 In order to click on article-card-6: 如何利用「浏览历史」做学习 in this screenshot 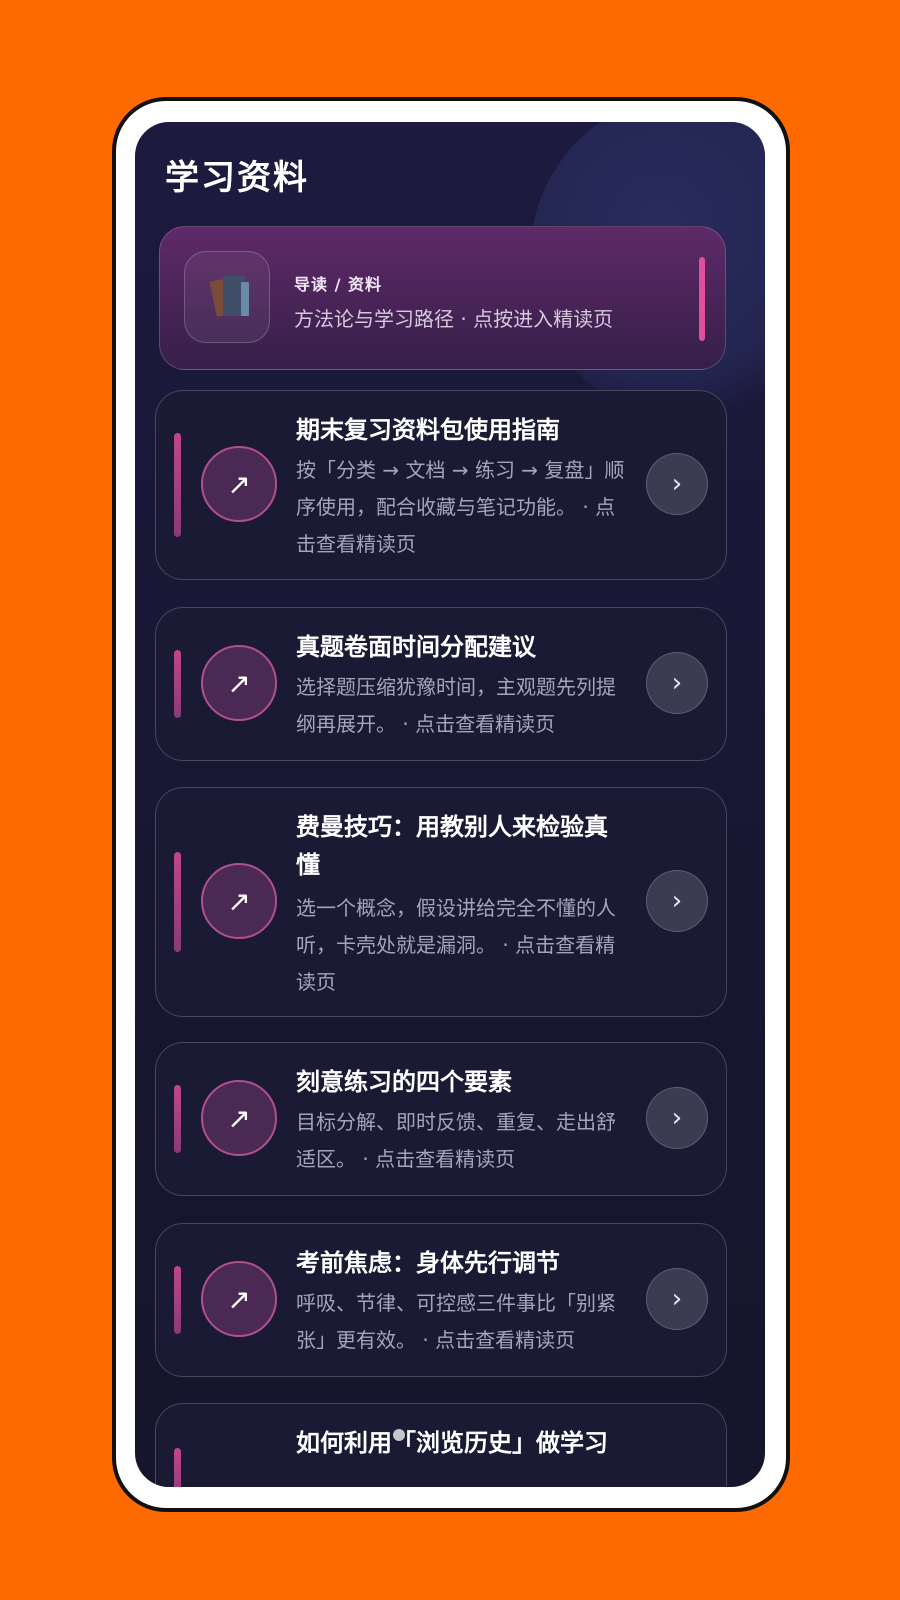, I will do `click(441, 1445)`.